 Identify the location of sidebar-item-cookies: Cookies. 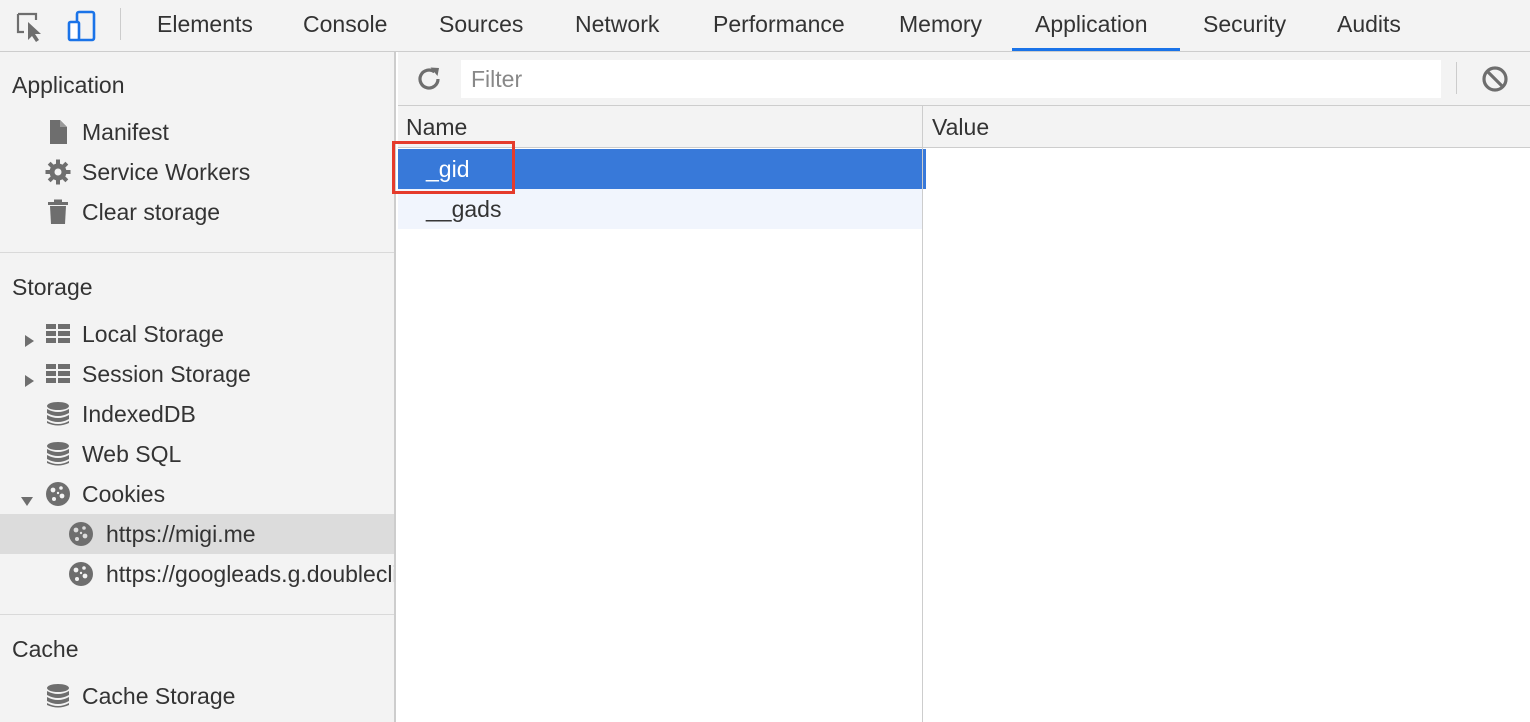
(197, 494).